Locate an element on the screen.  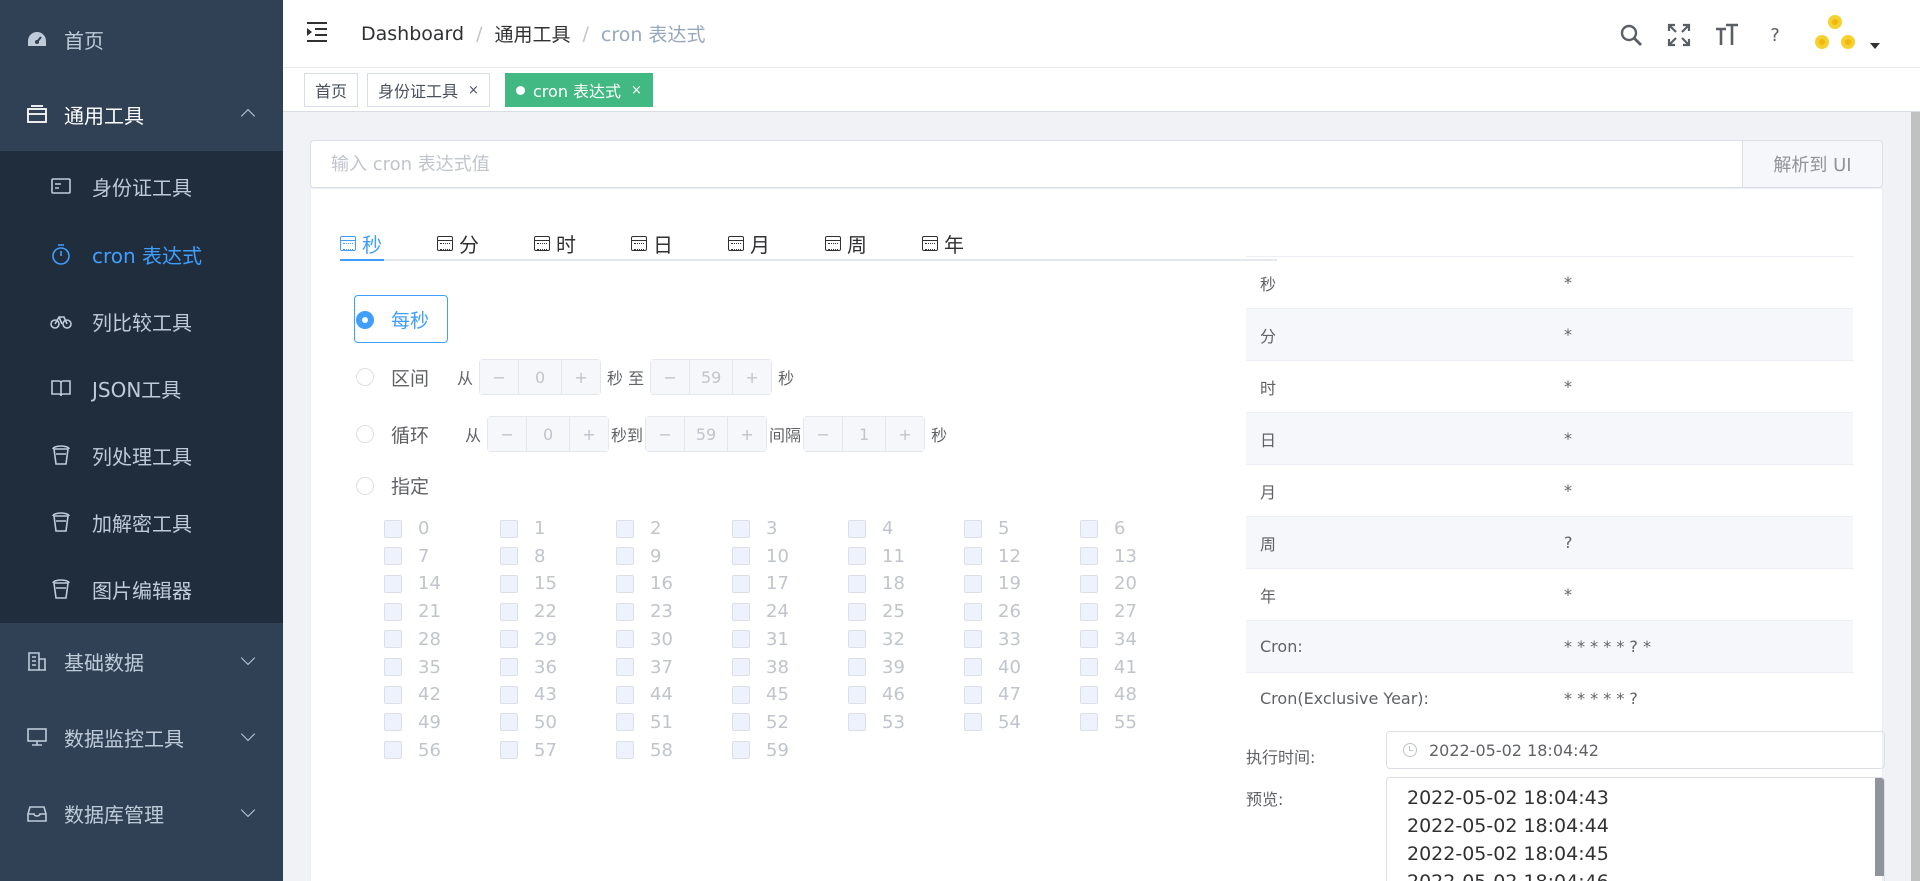
second-checkbox: 37 is located at coordinates (644, 667).